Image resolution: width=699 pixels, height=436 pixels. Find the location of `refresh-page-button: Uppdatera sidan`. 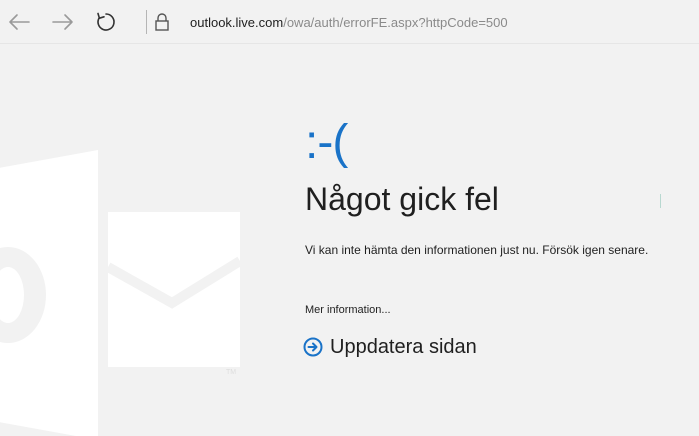

refresh-page-button: Uppdatera sidan is located at coordinates (390, 347).